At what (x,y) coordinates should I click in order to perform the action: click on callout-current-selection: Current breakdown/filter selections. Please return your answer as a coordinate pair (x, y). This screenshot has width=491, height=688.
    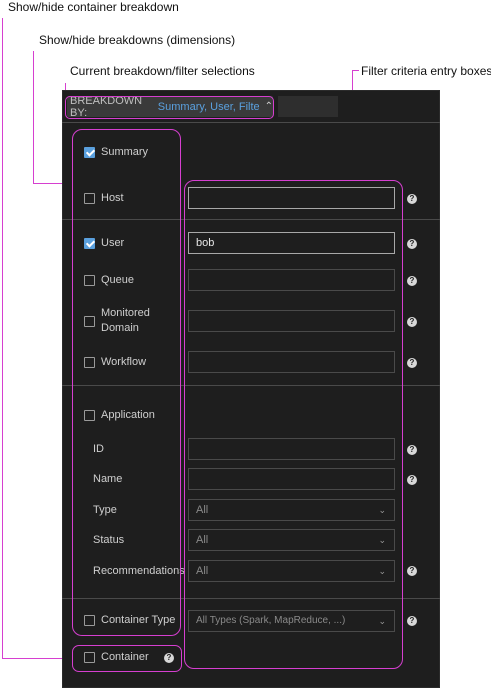
    Looking at the image, I should click on (162, 71).